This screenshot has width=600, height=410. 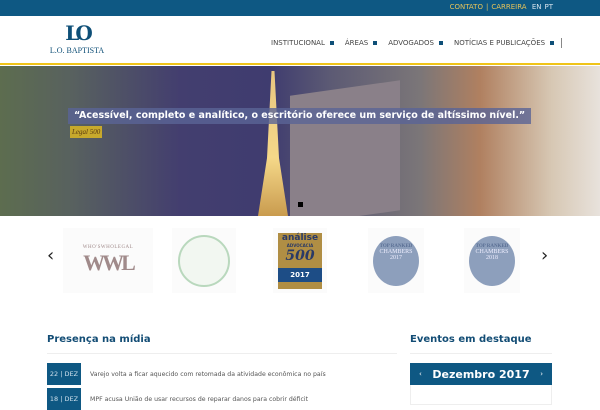 I want to click on nav-label: NOTÍCIAS E PUBLICAÇÕES, so click(x=499, y=43).